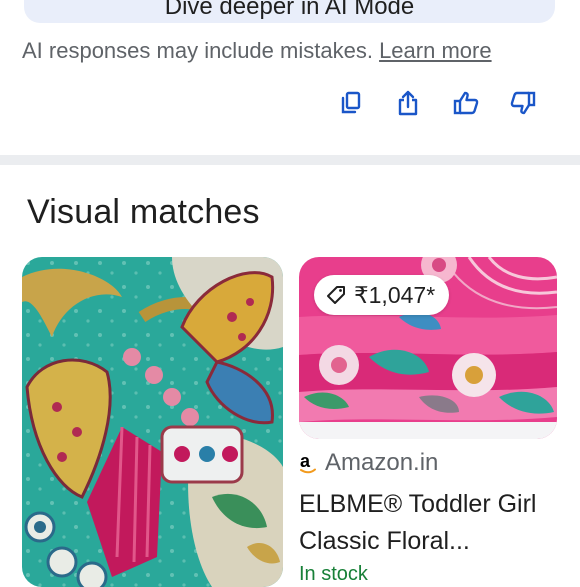 The height and width of the screenshot is (587, 580). What do you see at coordinates (523, 103) in the screenshot?
I see `thumbs-down-icon` at bounding box center [523, 103].